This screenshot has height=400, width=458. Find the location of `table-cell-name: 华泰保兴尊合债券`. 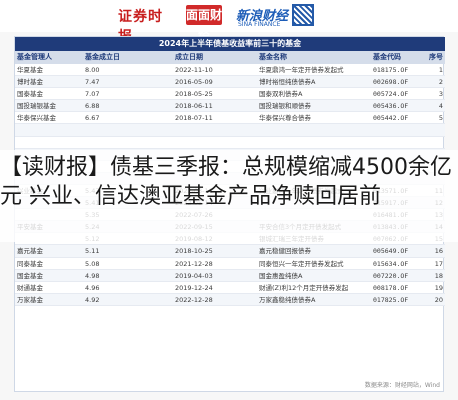

table-cell-name: 华泰保兴尊合债券 is located at coordinates (285, 118).